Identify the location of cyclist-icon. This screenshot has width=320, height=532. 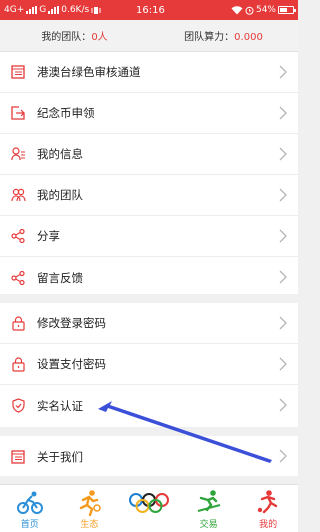
(29, 502).